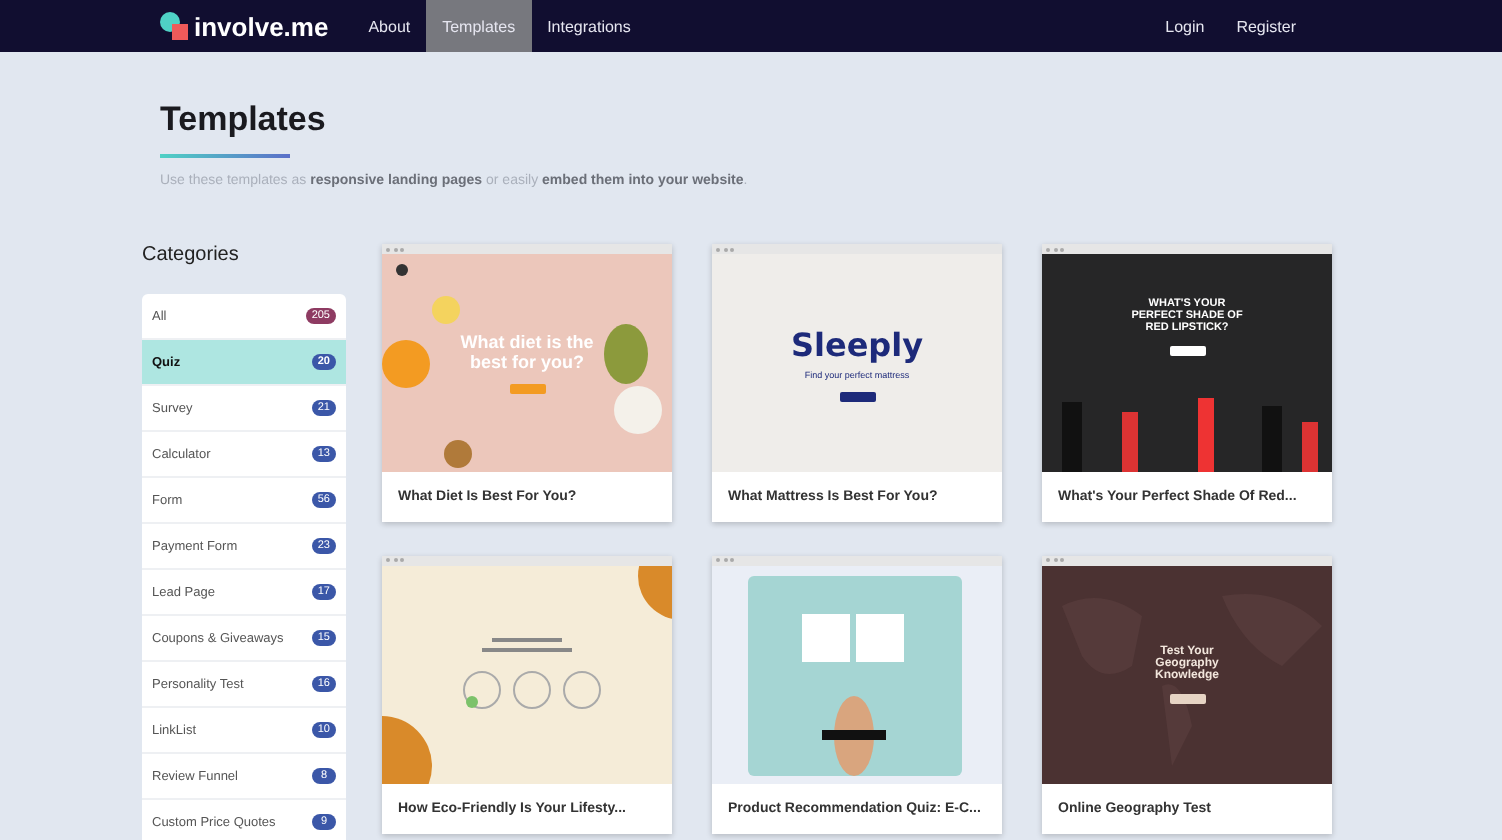 This screenshot has width=1502, height=840. I want to click on brand-name: involve.me, so click(261, 26).